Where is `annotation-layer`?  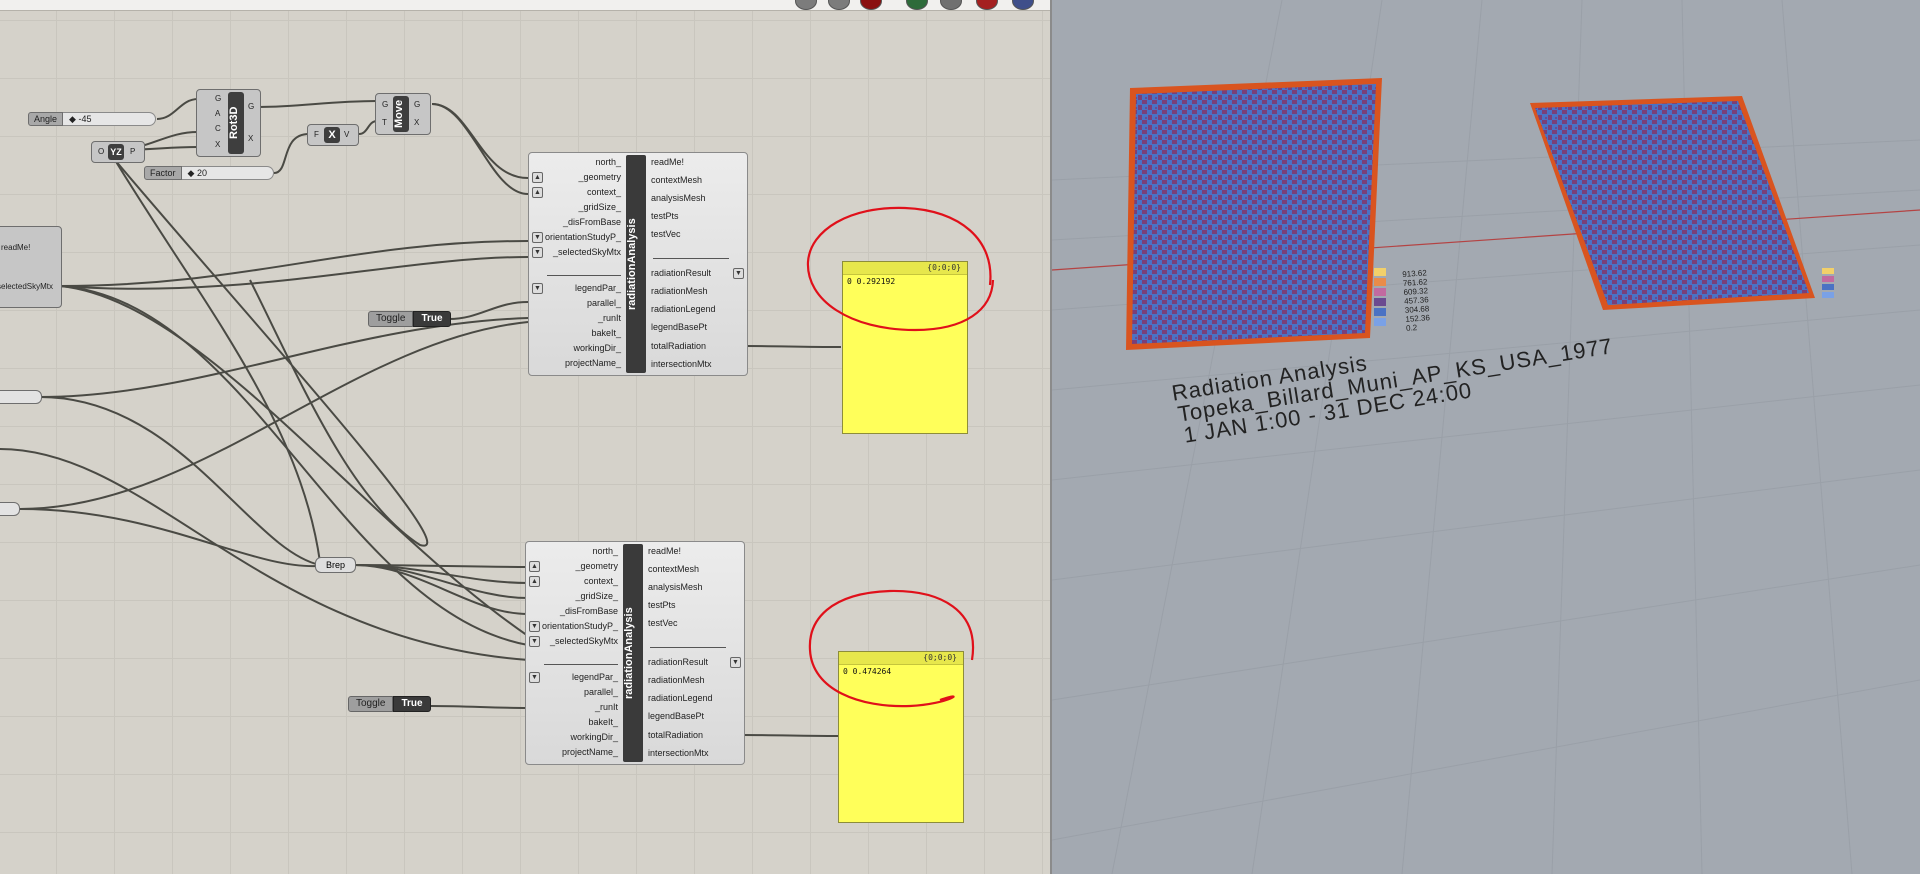 annotation-layer is located at coordinates (900, 457).